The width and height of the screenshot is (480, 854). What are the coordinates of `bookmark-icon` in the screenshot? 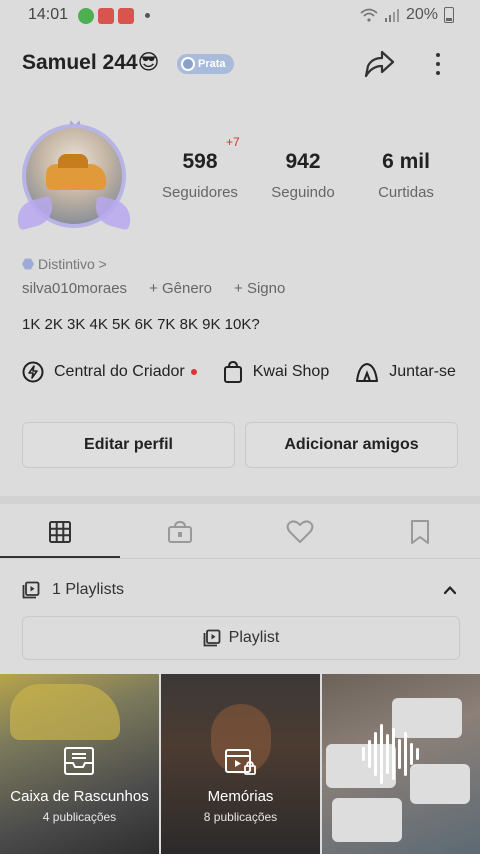 It's located at (420, 532).